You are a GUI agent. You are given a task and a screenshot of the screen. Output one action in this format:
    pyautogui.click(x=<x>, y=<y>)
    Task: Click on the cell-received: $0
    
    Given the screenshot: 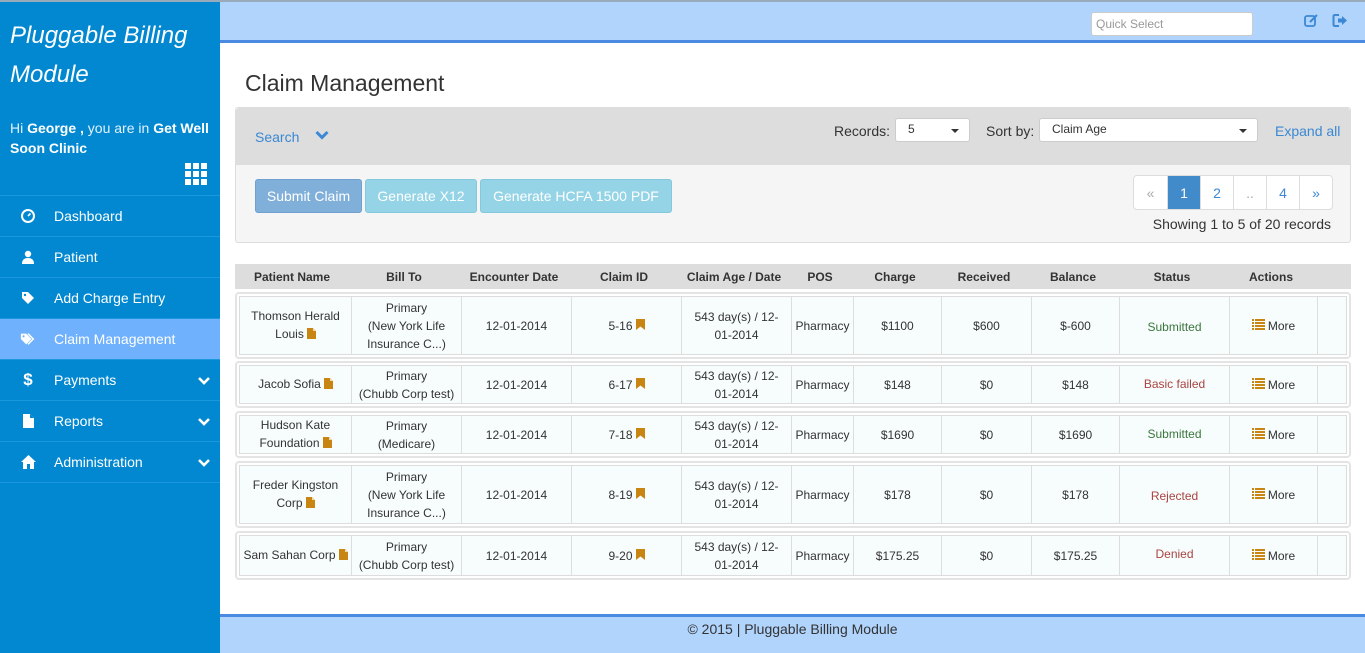 What is the action you would take?
    pyautogui.click(x=987, y=434)
    